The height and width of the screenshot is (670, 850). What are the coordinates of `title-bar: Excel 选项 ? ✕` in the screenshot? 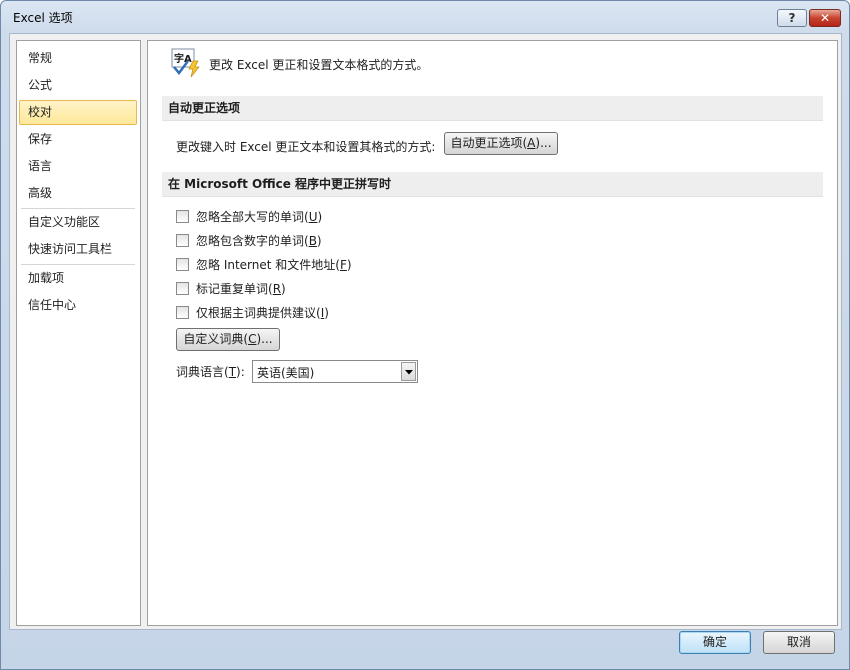 It's located at (425, 18).